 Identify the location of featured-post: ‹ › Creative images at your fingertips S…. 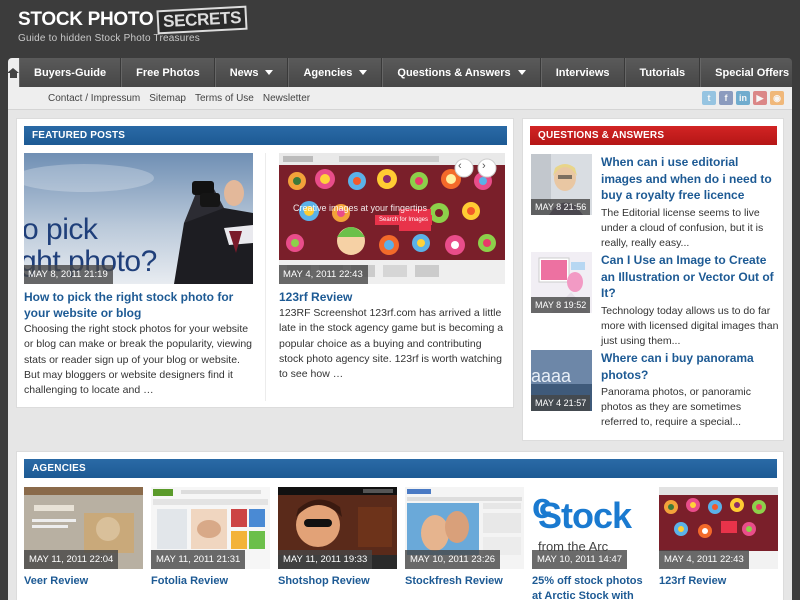
(393, 267).